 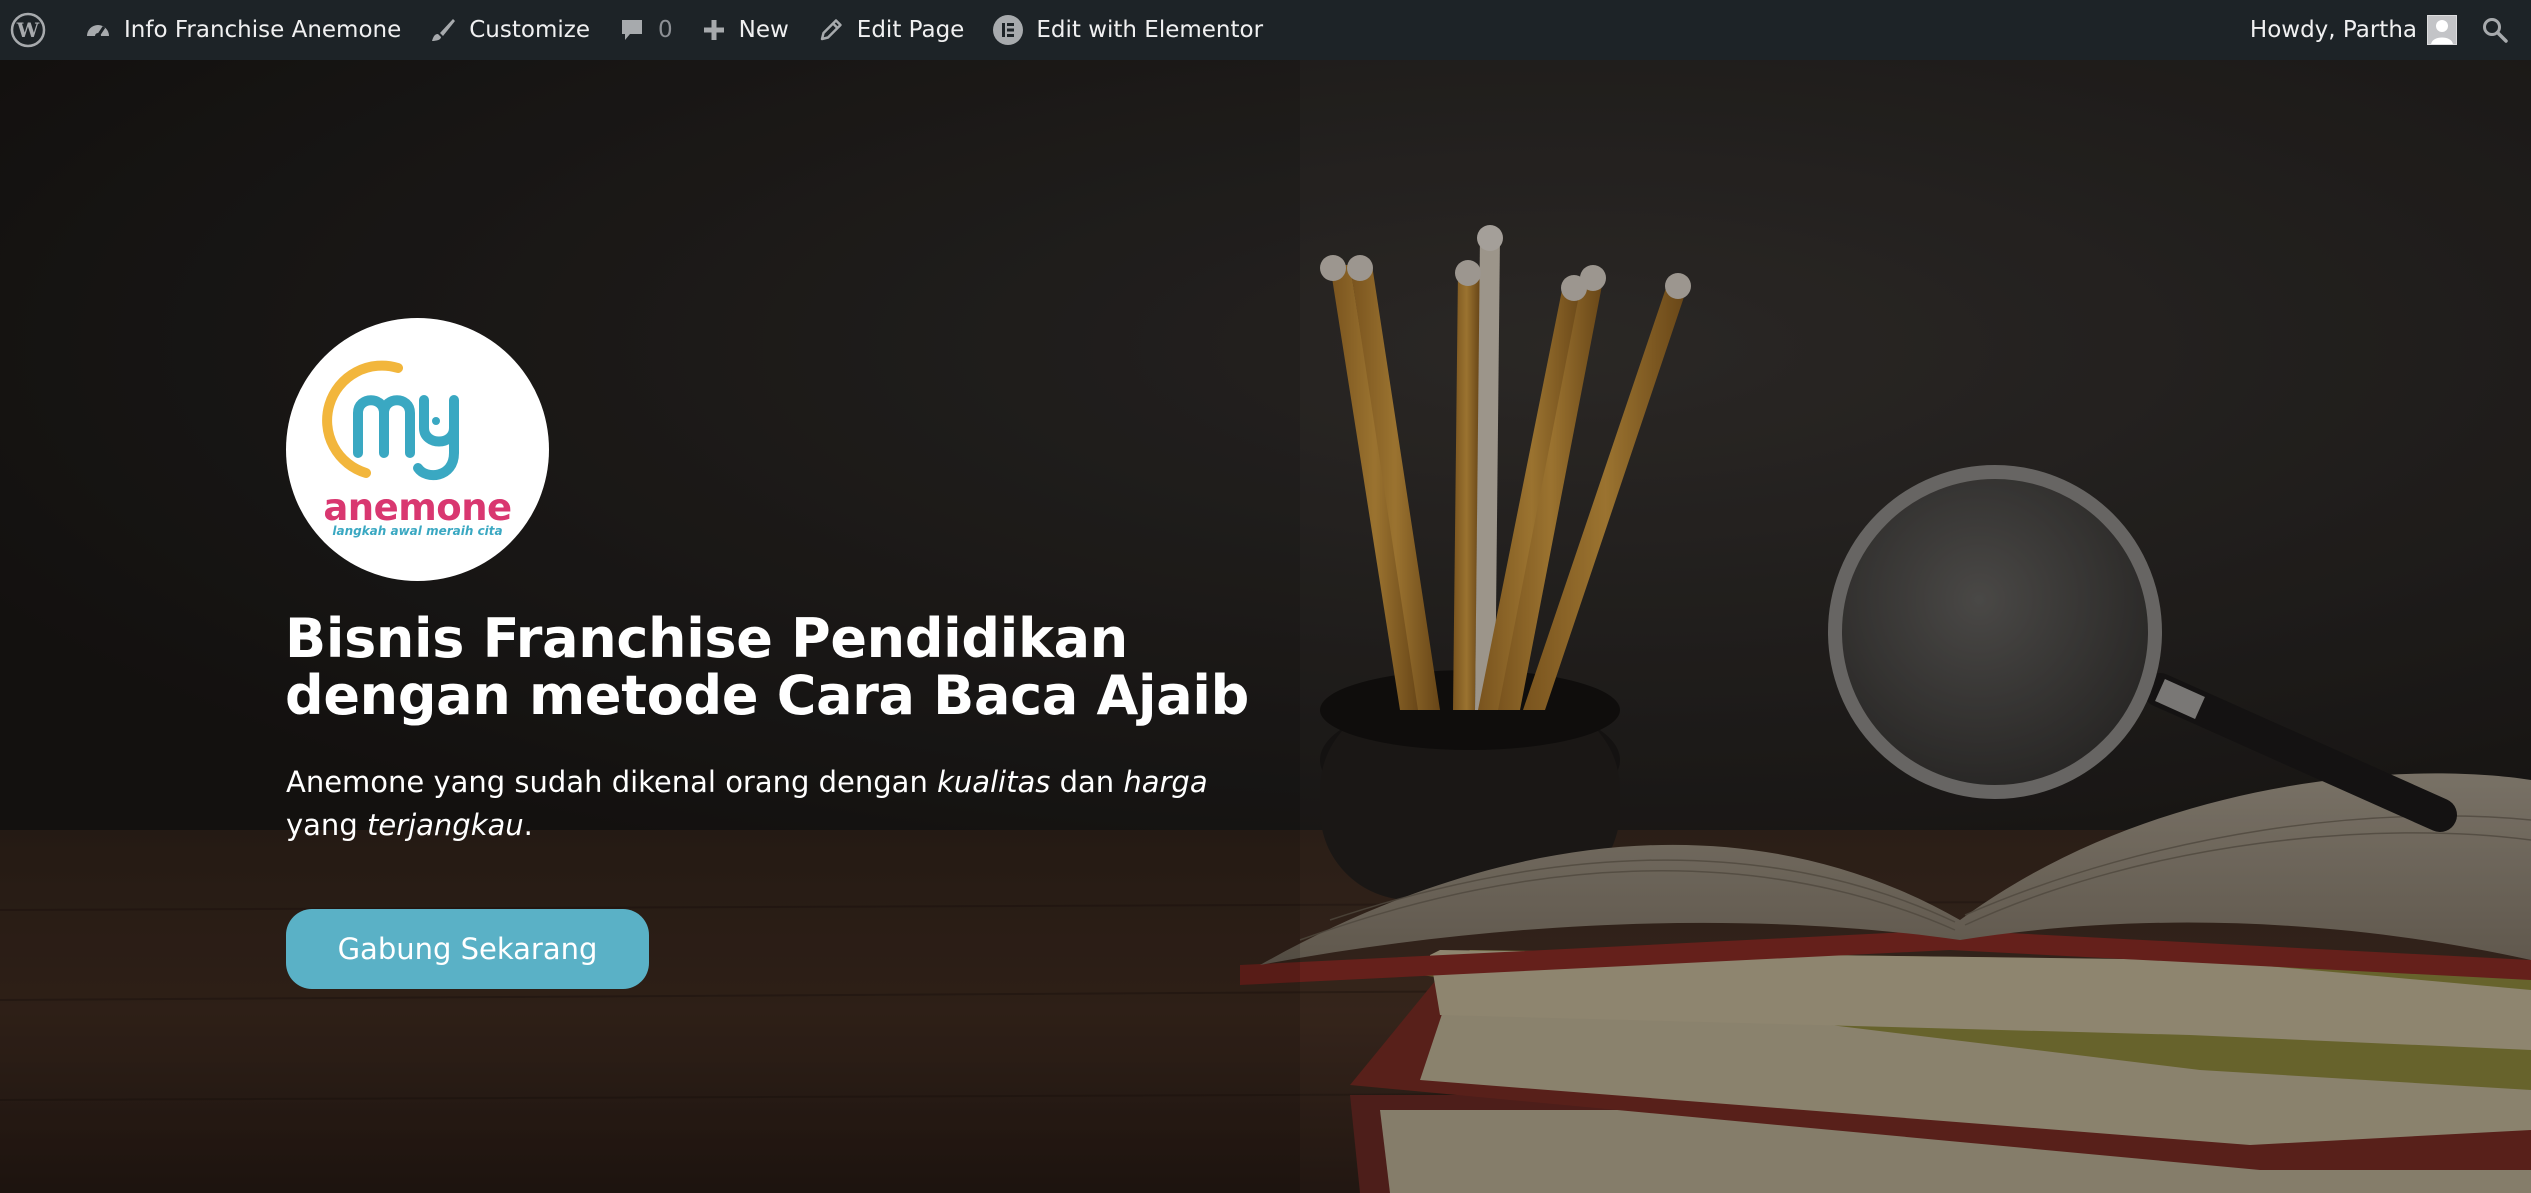 What do you see at coordinates (714, 30) in the screenshot?
I see `plus-icon` at bounding box center [714, 30].